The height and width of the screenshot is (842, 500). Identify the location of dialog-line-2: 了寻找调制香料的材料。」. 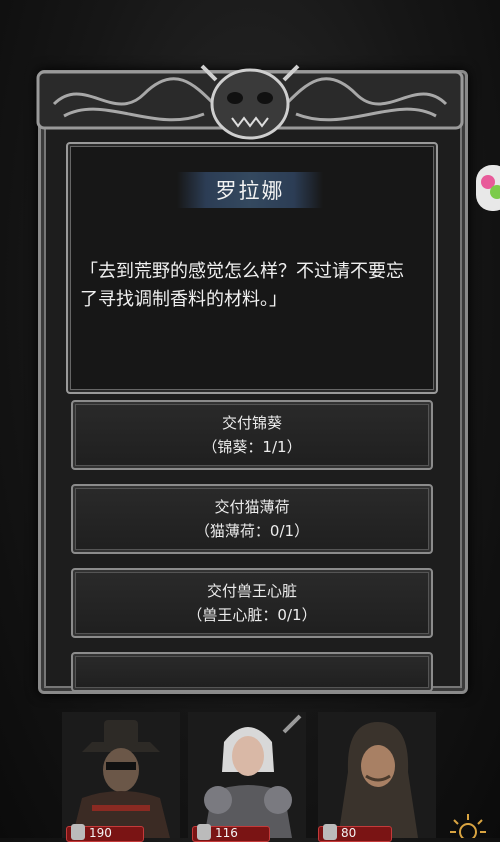
(183, 299).